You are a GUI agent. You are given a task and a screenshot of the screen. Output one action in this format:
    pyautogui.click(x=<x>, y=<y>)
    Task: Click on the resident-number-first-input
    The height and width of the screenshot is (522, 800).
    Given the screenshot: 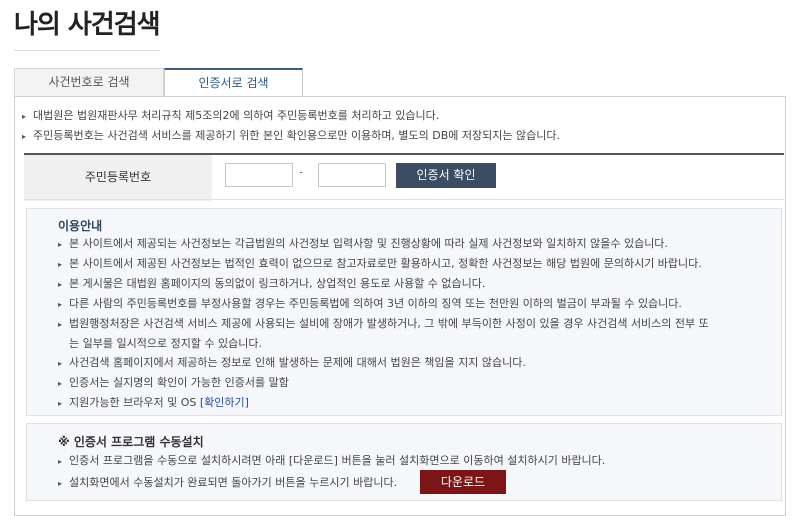 What is the action you would take?
    pyautogui.click(x=259, y=175)
    